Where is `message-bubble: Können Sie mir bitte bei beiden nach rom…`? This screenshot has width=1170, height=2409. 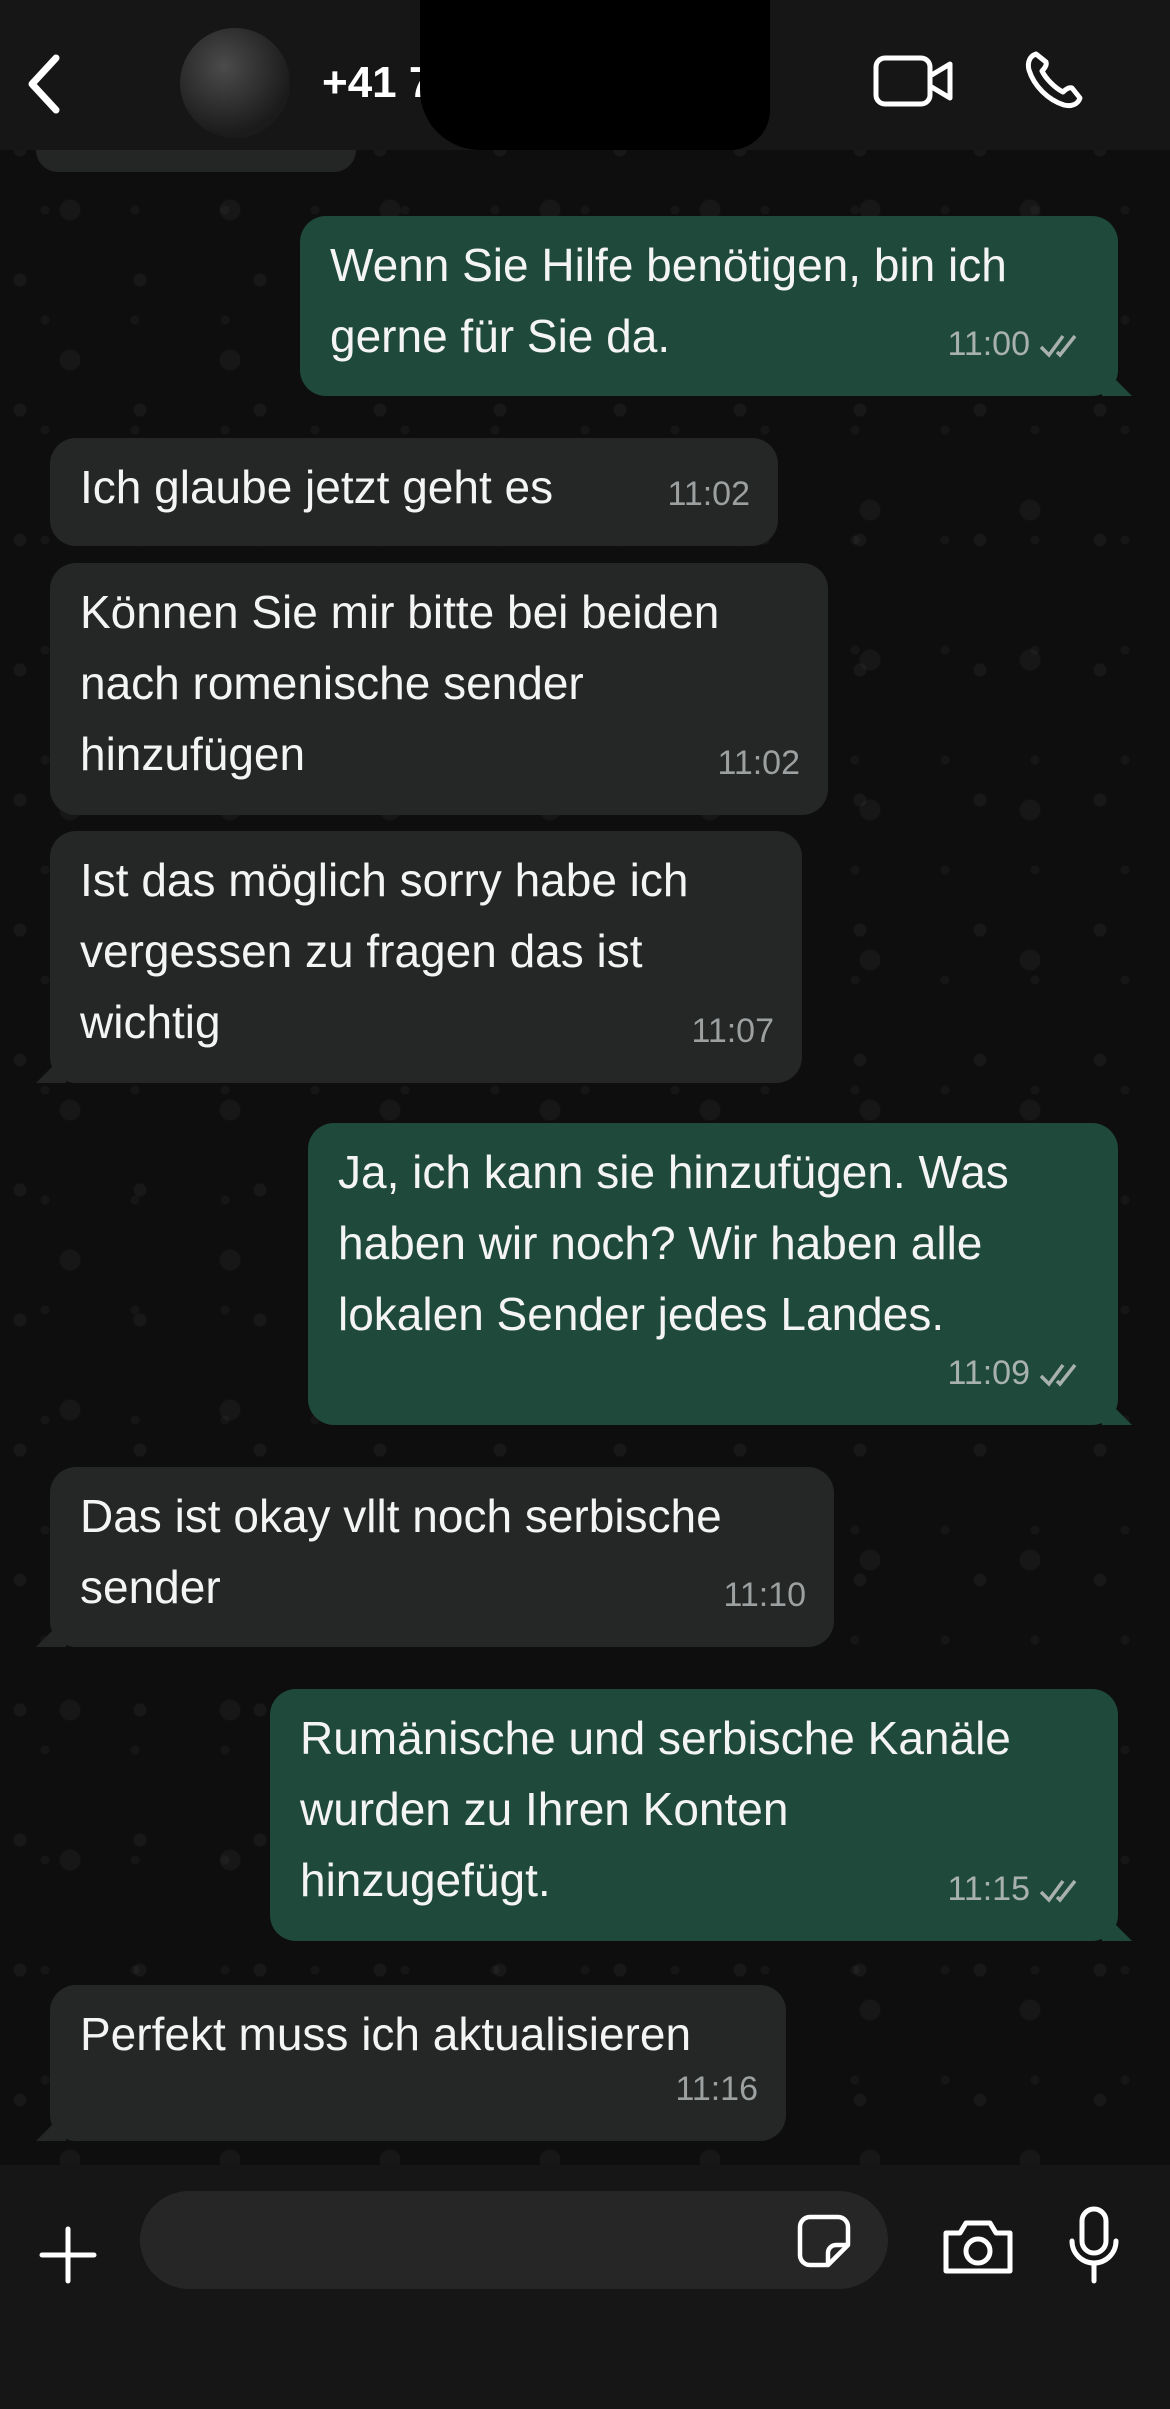
message-bubble: Können Sie mir bitte bei beiden nach rom… is located at coordinates (439, 689).